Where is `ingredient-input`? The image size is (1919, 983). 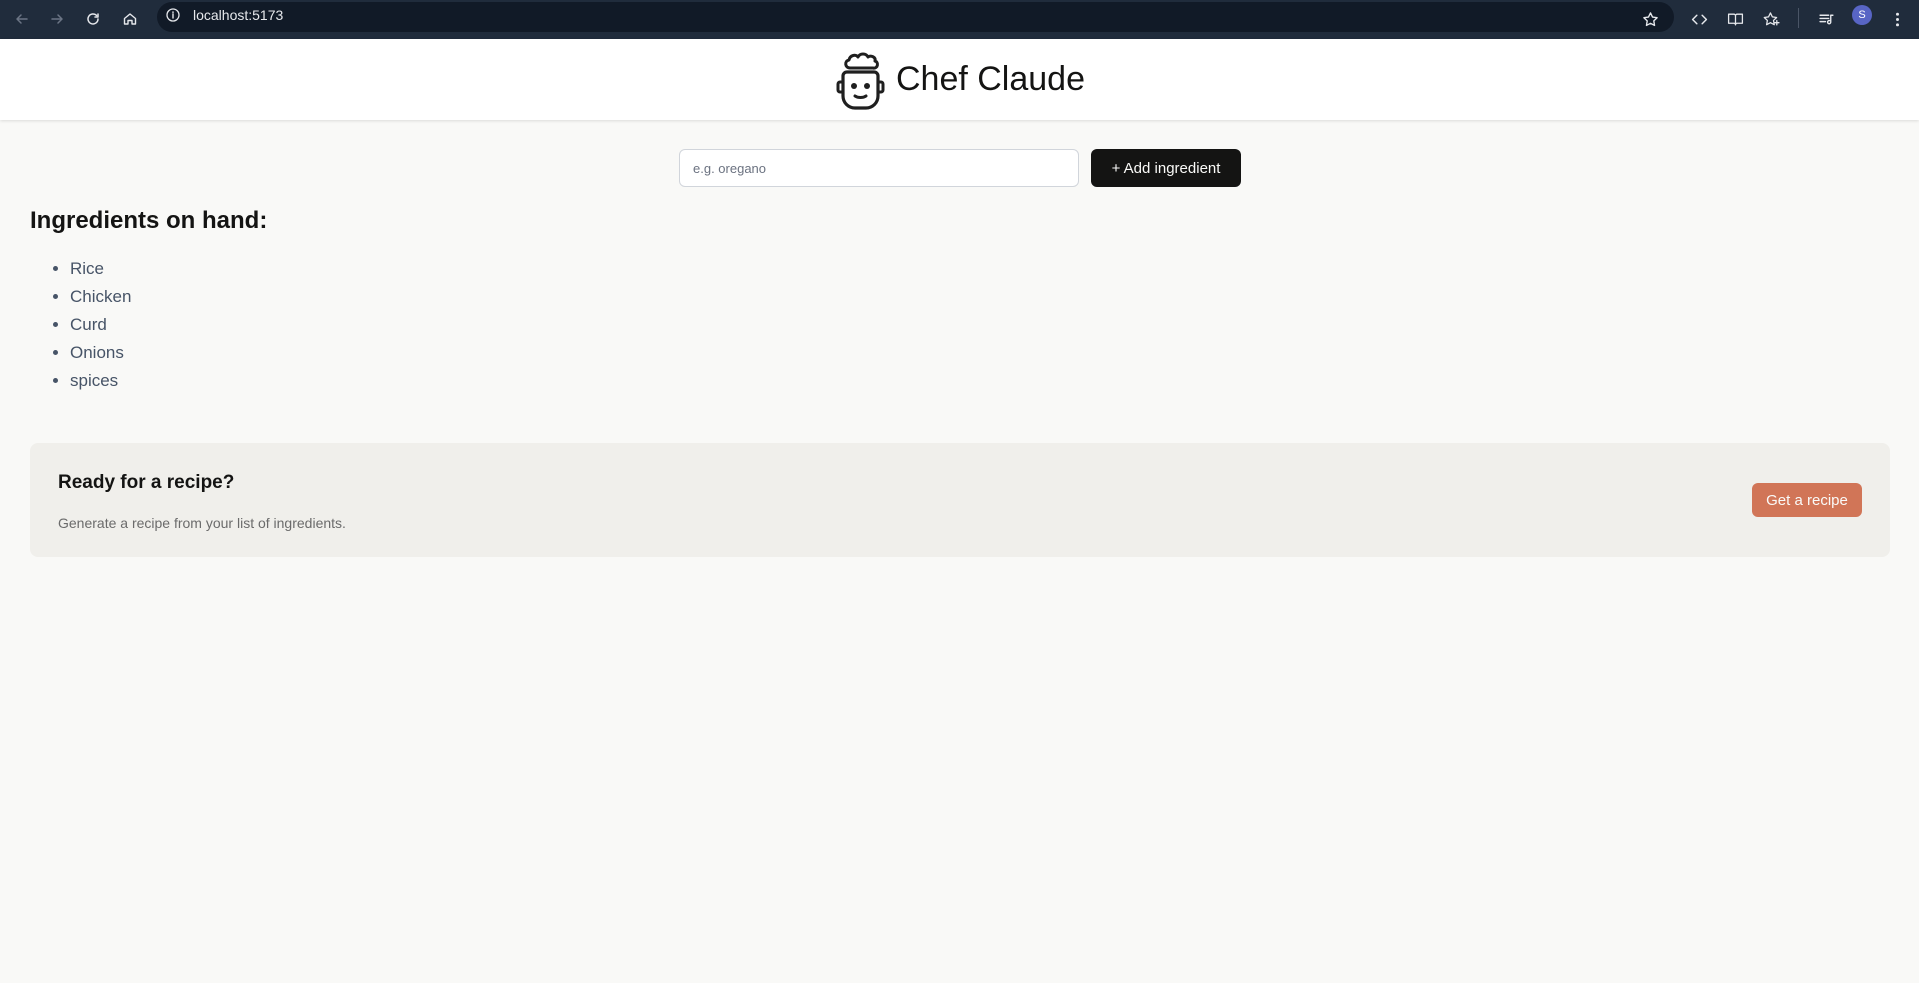 ingredient-input is located at coordinates (879, 168).